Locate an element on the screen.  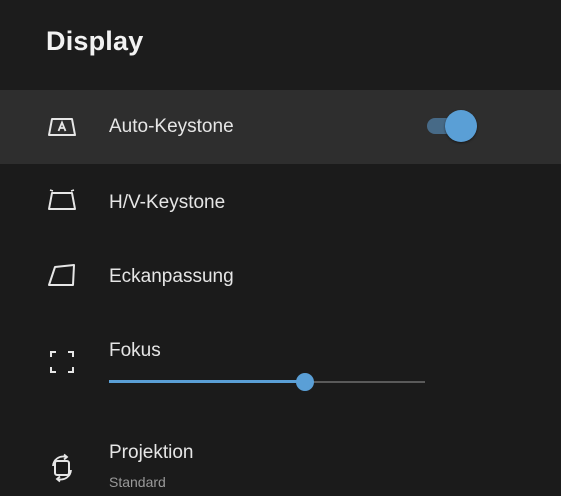
corner-quad-icon is located at coordinates (62, 276).